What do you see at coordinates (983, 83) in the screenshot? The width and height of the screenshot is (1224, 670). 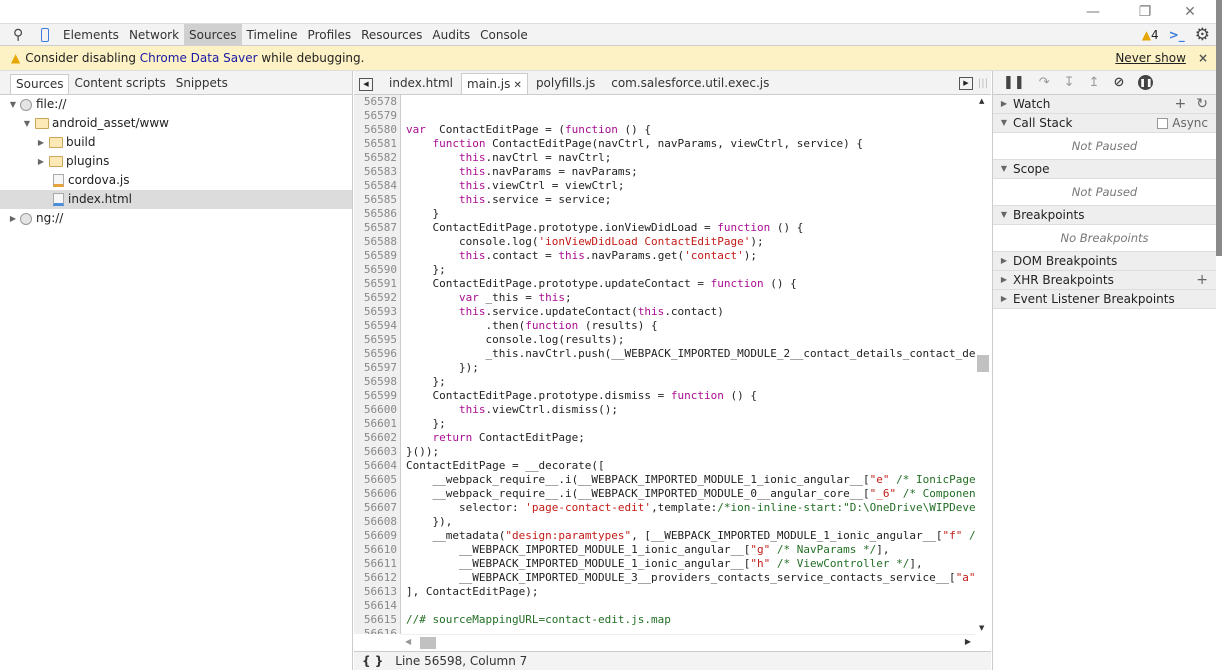 I see `pane-resizer-handle: |||` at bounding box center [983, 83].